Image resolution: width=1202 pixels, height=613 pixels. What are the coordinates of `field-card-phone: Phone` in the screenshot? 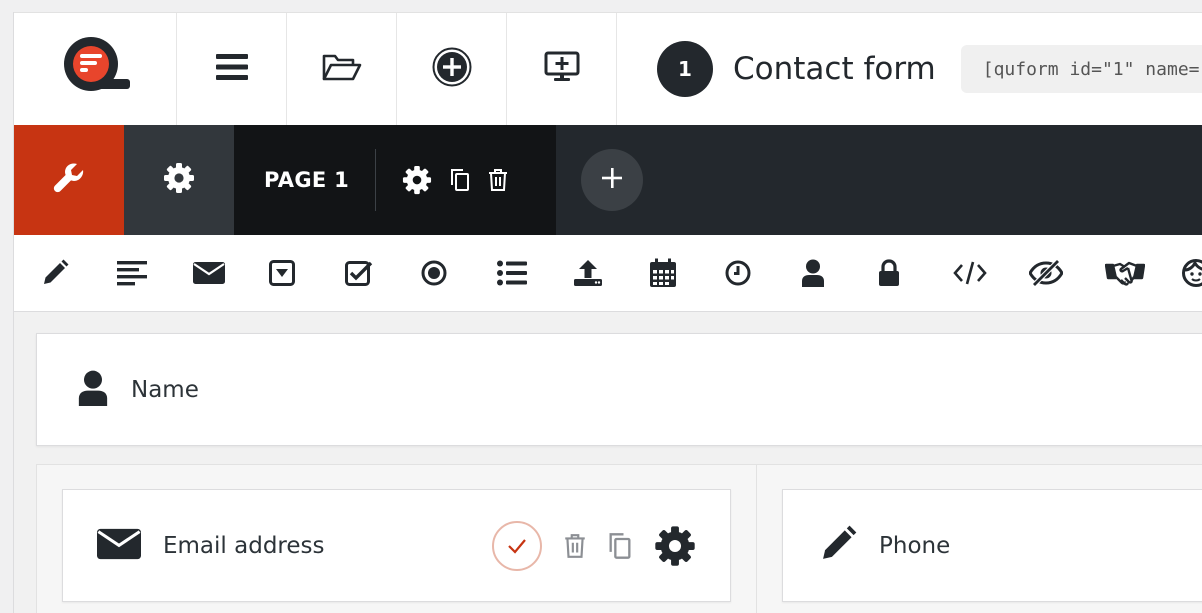 It's located at (992, 545).